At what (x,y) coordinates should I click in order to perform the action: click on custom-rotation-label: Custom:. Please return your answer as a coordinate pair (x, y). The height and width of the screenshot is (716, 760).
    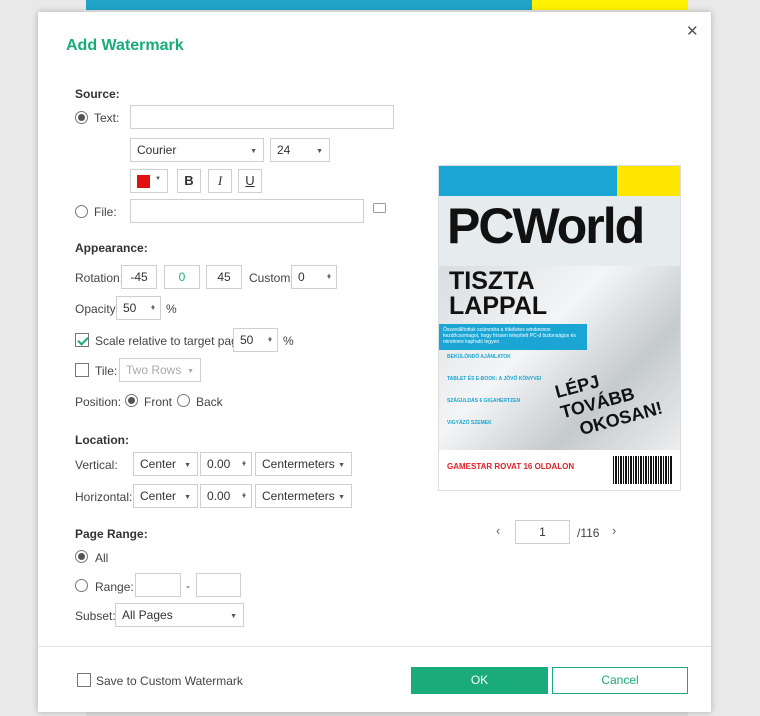
    Looking at the image, I should click on (271, 278).